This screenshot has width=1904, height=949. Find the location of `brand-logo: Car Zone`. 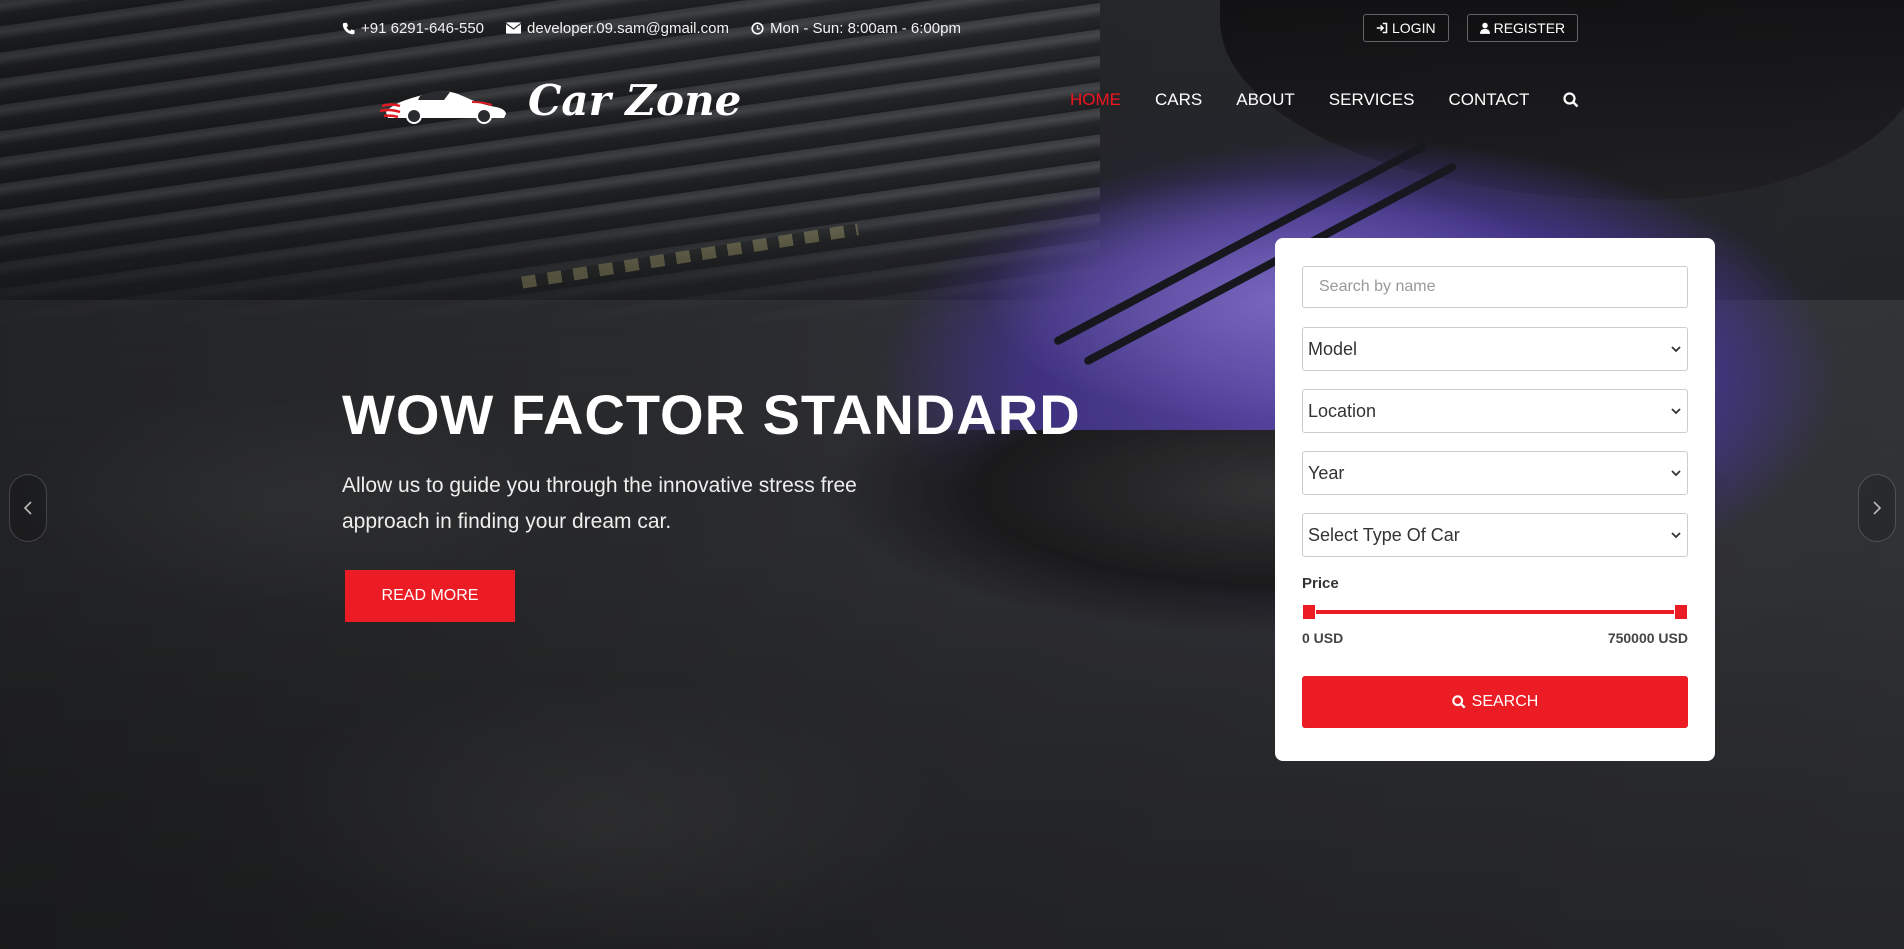

brand-logo: Car Zone is located at coordinates (560, 100).